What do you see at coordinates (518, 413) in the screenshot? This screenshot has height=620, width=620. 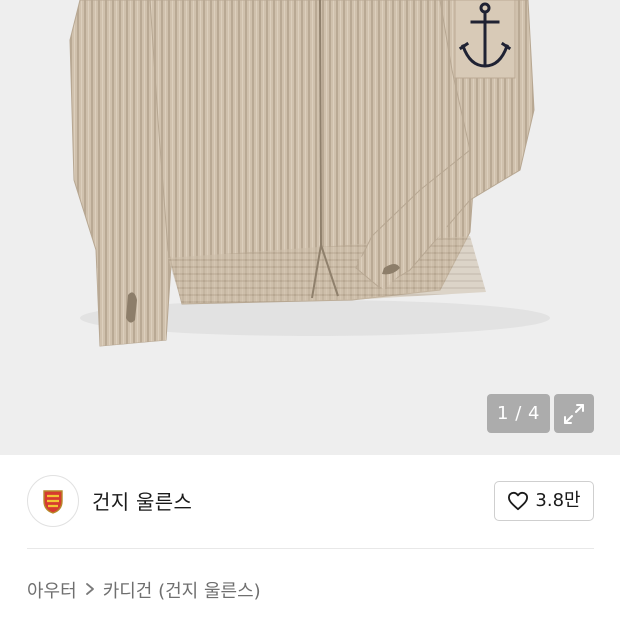 I see `image-page-counter: 1 / 4` at bounding box center [518, 413].